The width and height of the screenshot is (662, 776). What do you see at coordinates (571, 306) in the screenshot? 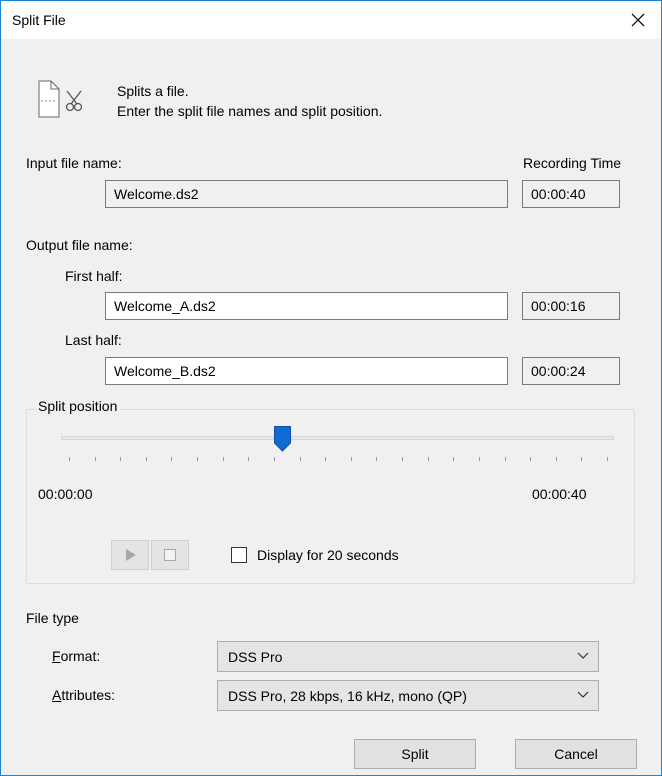
I see `first-half-time: 00:00:16` at bounding box center [571, 306].